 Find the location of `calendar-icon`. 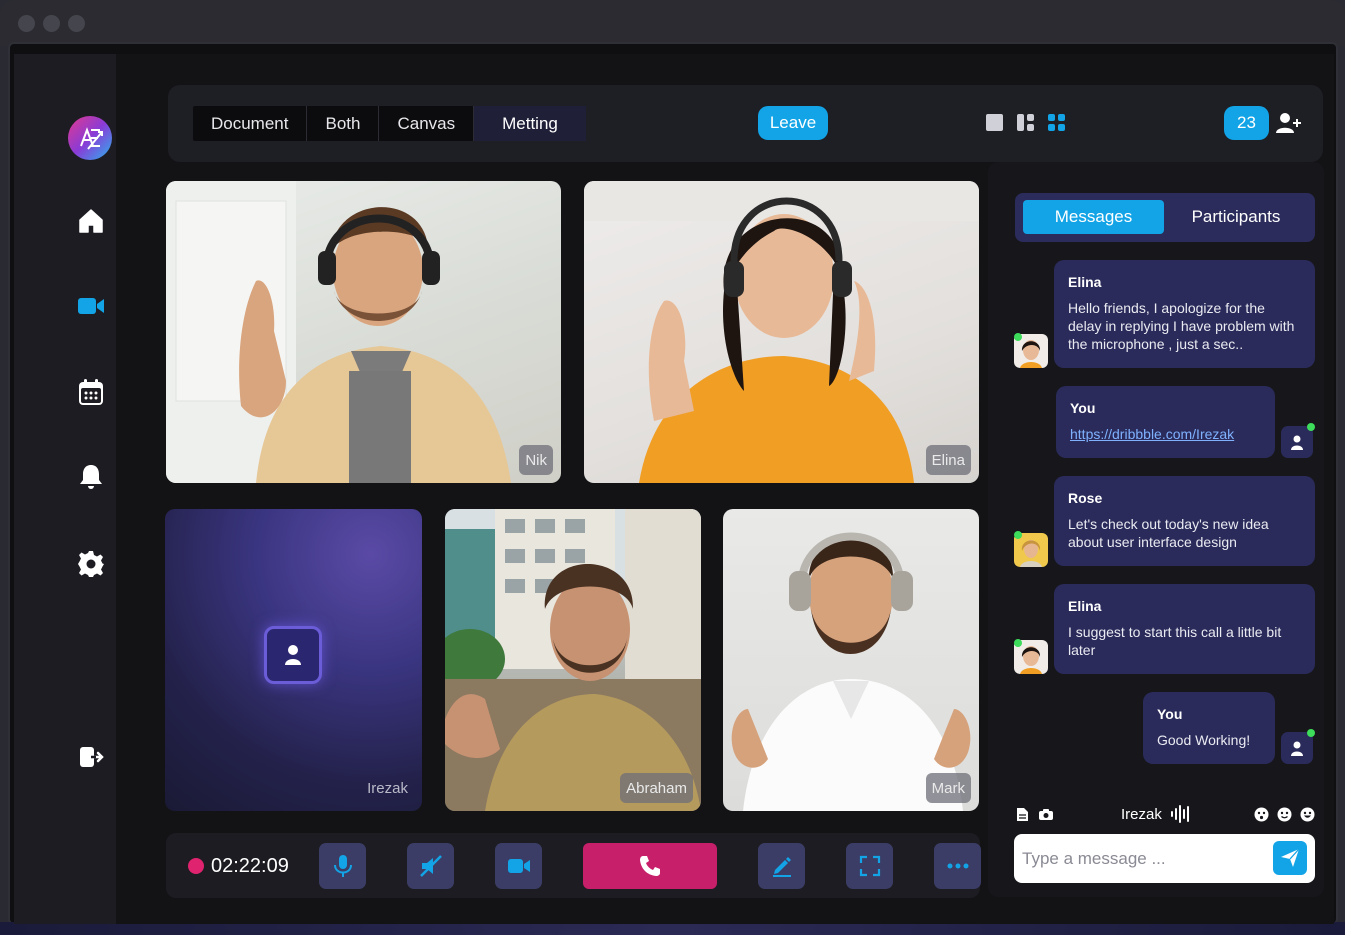

calendar-icon is located at coordinates (91, 392).